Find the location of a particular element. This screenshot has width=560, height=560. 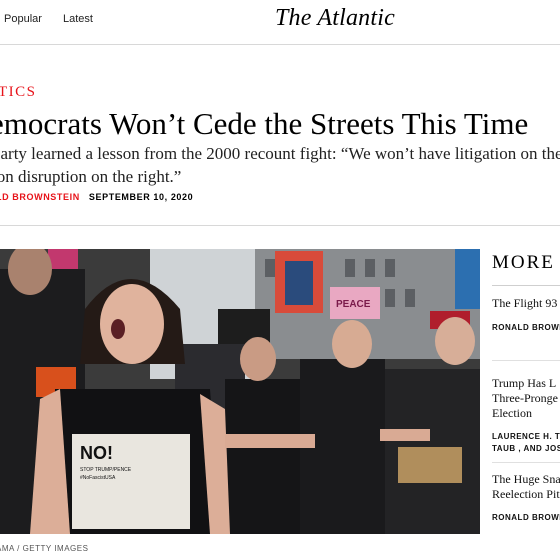

sign-peace: PEACE is located at coordinates (353, 304).